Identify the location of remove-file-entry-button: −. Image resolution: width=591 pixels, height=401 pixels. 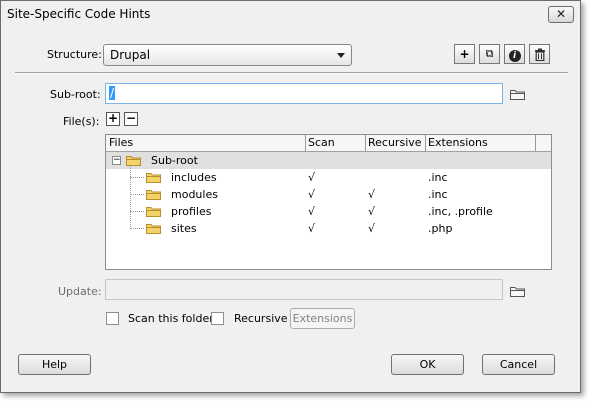
(131, 119).